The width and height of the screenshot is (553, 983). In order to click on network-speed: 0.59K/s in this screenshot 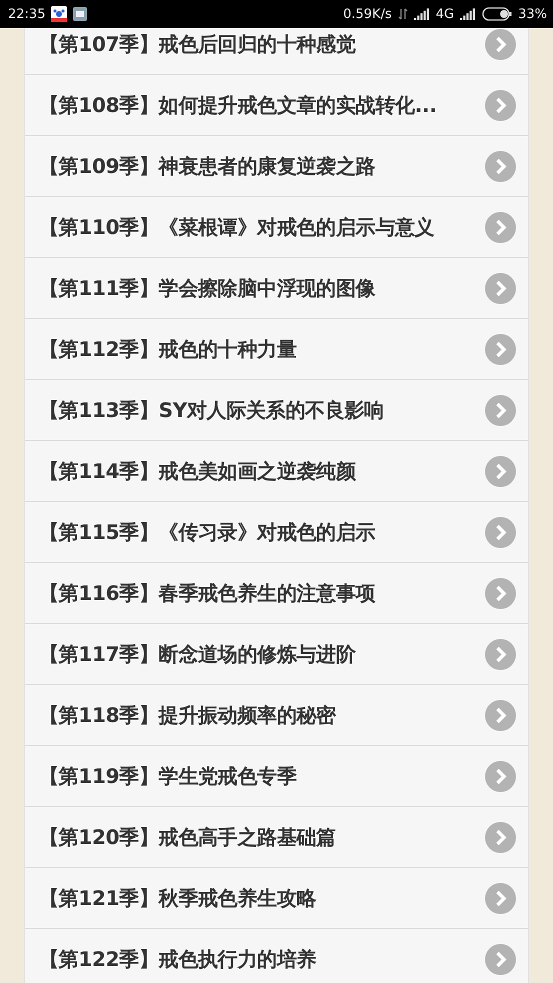, I will do `click(367, 14)`.